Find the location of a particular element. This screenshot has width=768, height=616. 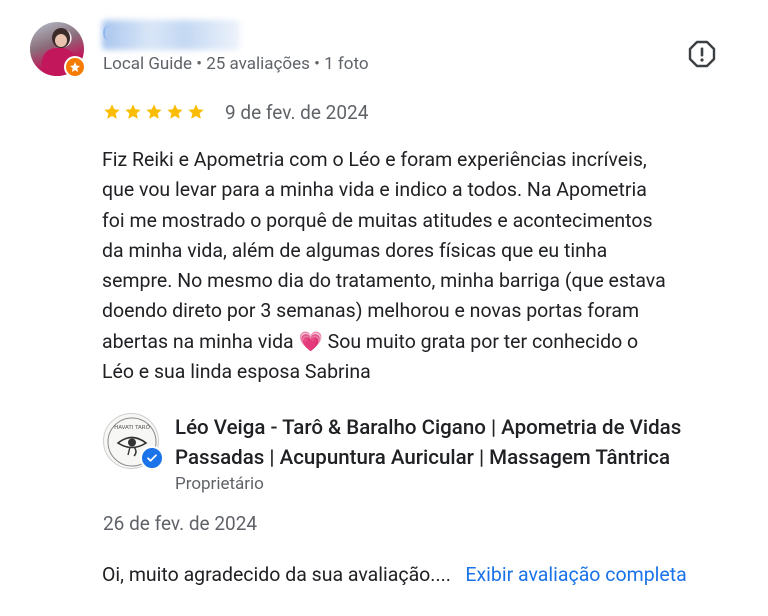

show-full-reply-link: Exibir avaliação completa is located at coordinates (575, 574).